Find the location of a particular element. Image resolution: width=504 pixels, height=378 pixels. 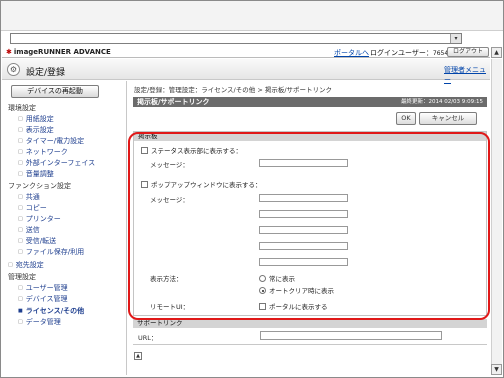

scroll-down-button: ▼ is located at coordinates (496, 369).